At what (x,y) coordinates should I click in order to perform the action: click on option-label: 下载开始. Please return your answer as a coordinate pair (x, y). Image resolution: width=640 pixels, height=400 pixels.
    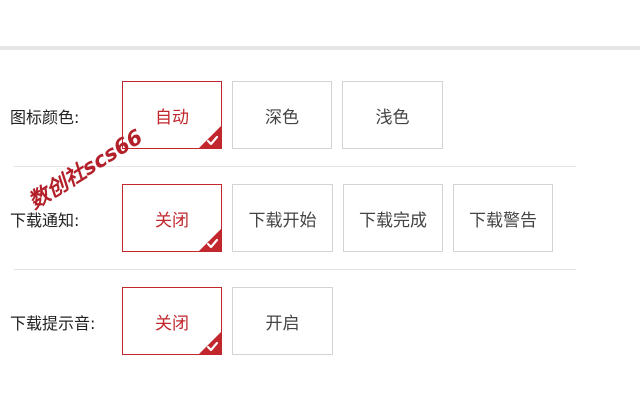
    Looking at the image, I should click on (282, 220).